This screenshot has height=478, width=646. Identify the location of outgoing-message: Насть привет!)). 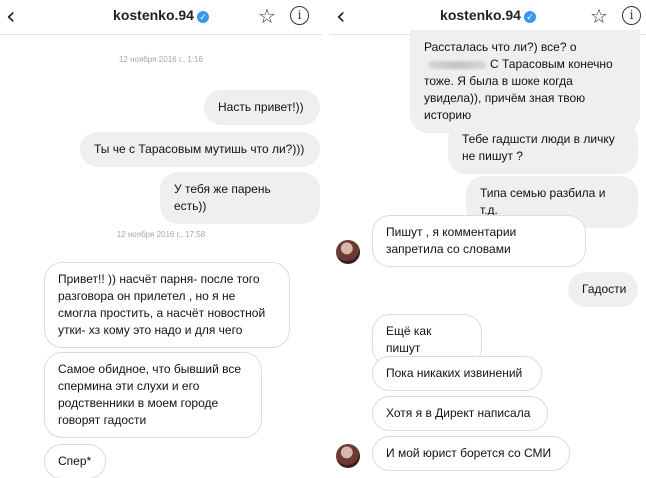
(262, 107).